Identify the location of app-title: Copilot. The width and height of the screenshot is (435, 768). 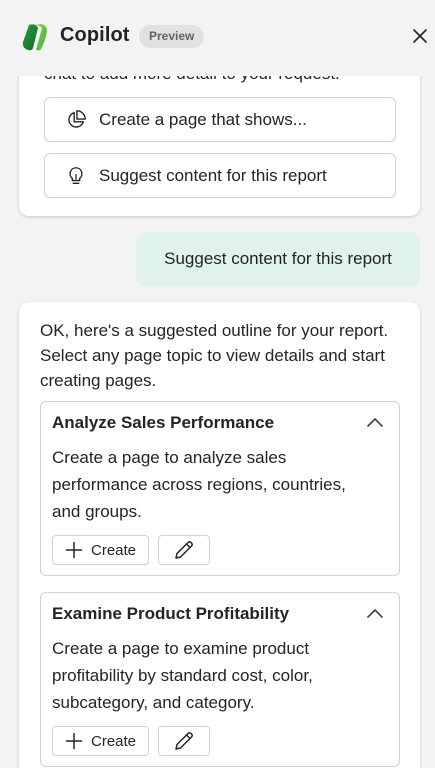
(95, 35).